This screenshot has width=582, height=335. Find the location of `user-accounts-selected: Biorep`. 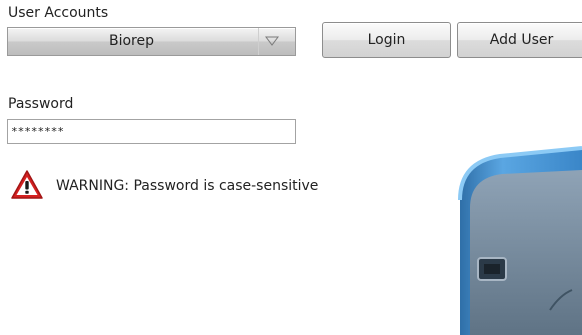

user-accounts-selected: Biorep is located at coordinates (131, 41).